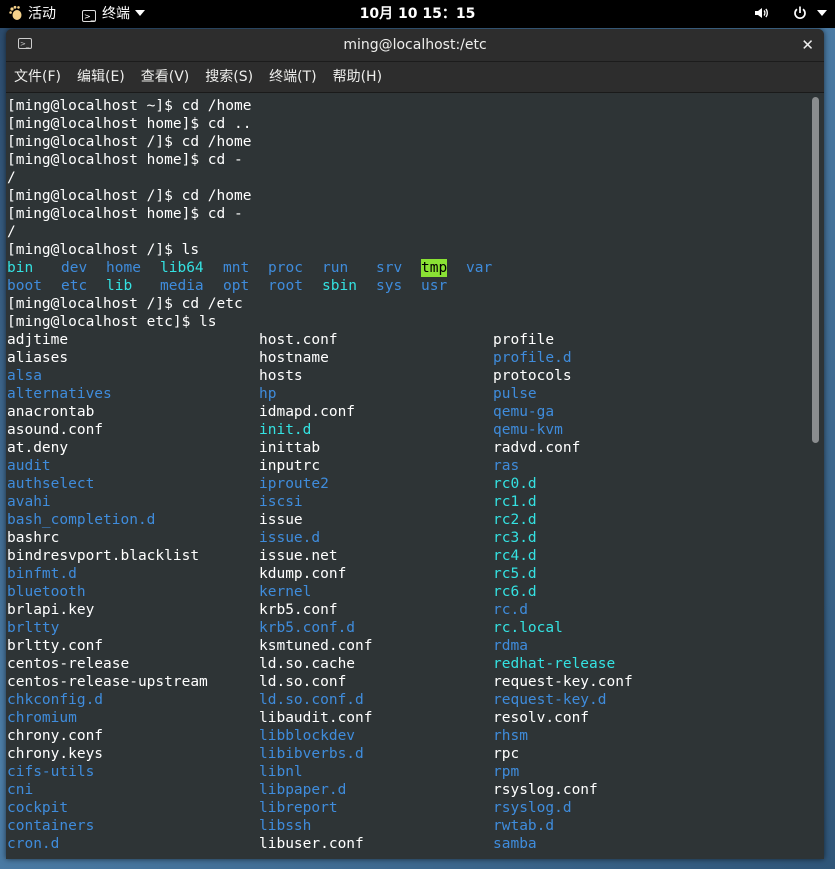 This screenshot has width=835, height=869. I want to click on ls-entry: cifs-utils, so click(51, 772).